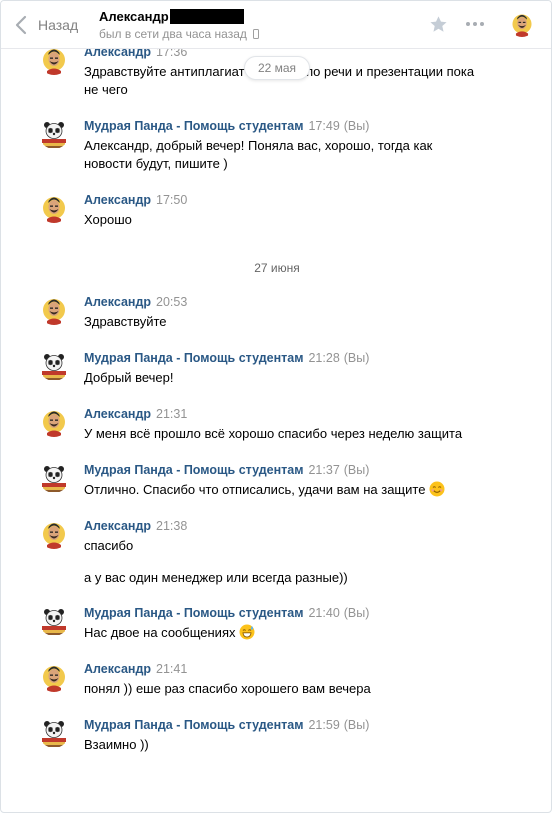 This screenshot has height=813, width=552. Describe the element at coordinates (21, 25) in the screenshot. I see `chevron-left-icon` at that location.